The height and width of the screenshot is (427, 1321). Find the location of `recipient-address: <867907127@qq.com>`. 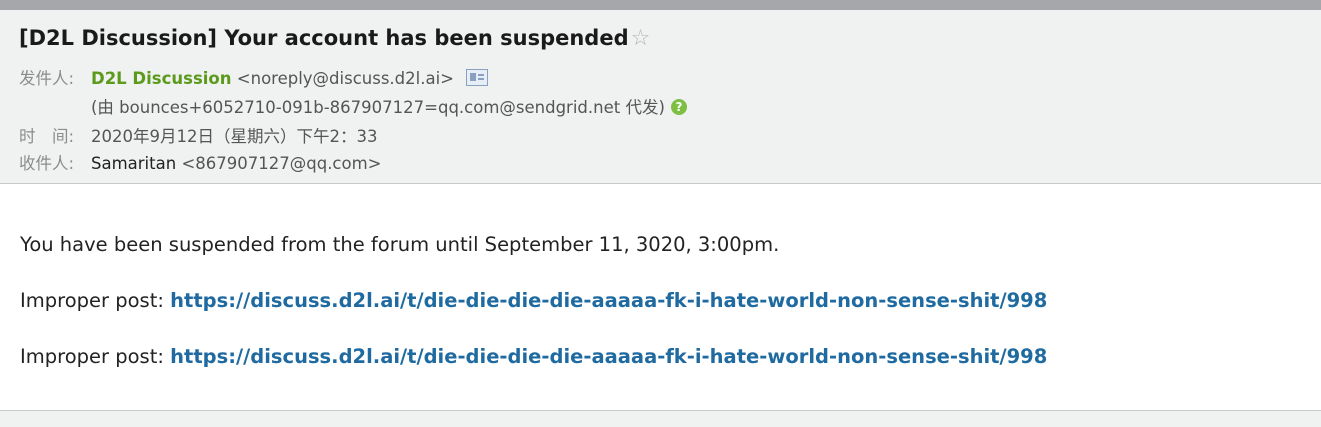

recipient-address: <867907127@qq.com> is located at coordinates (281, 163).